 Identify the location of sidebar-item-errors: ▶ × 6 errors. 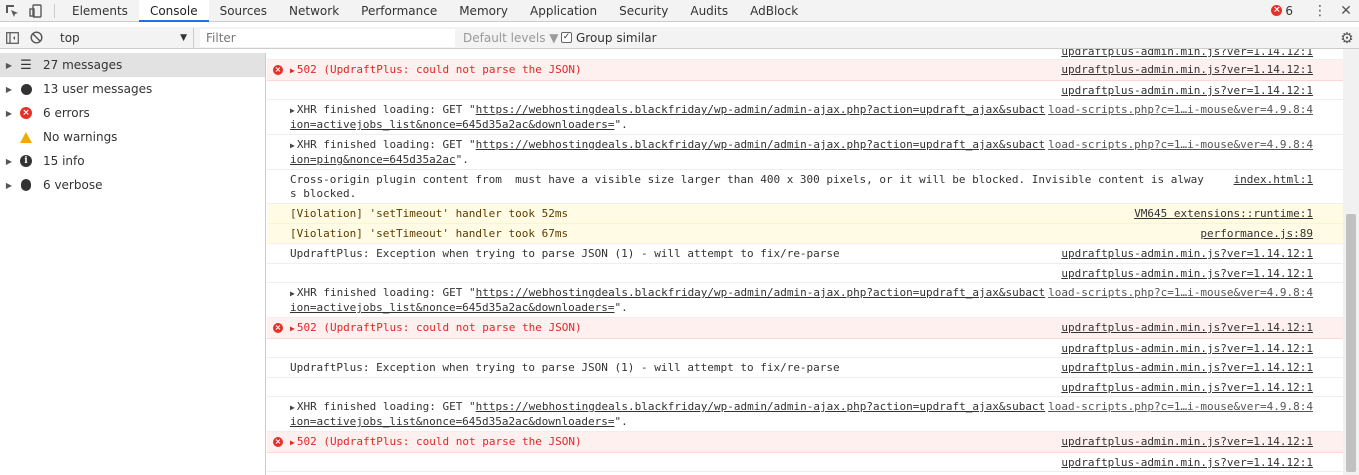
(132, 113).